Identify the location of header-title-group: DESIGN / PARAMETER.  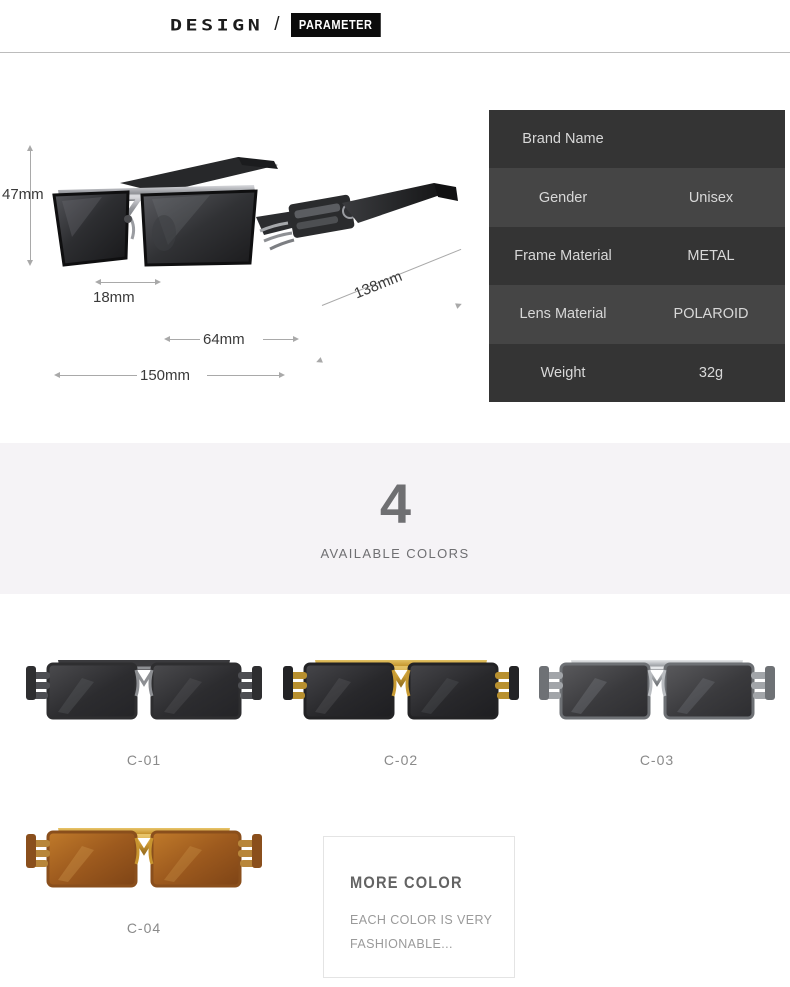
(281, 25).